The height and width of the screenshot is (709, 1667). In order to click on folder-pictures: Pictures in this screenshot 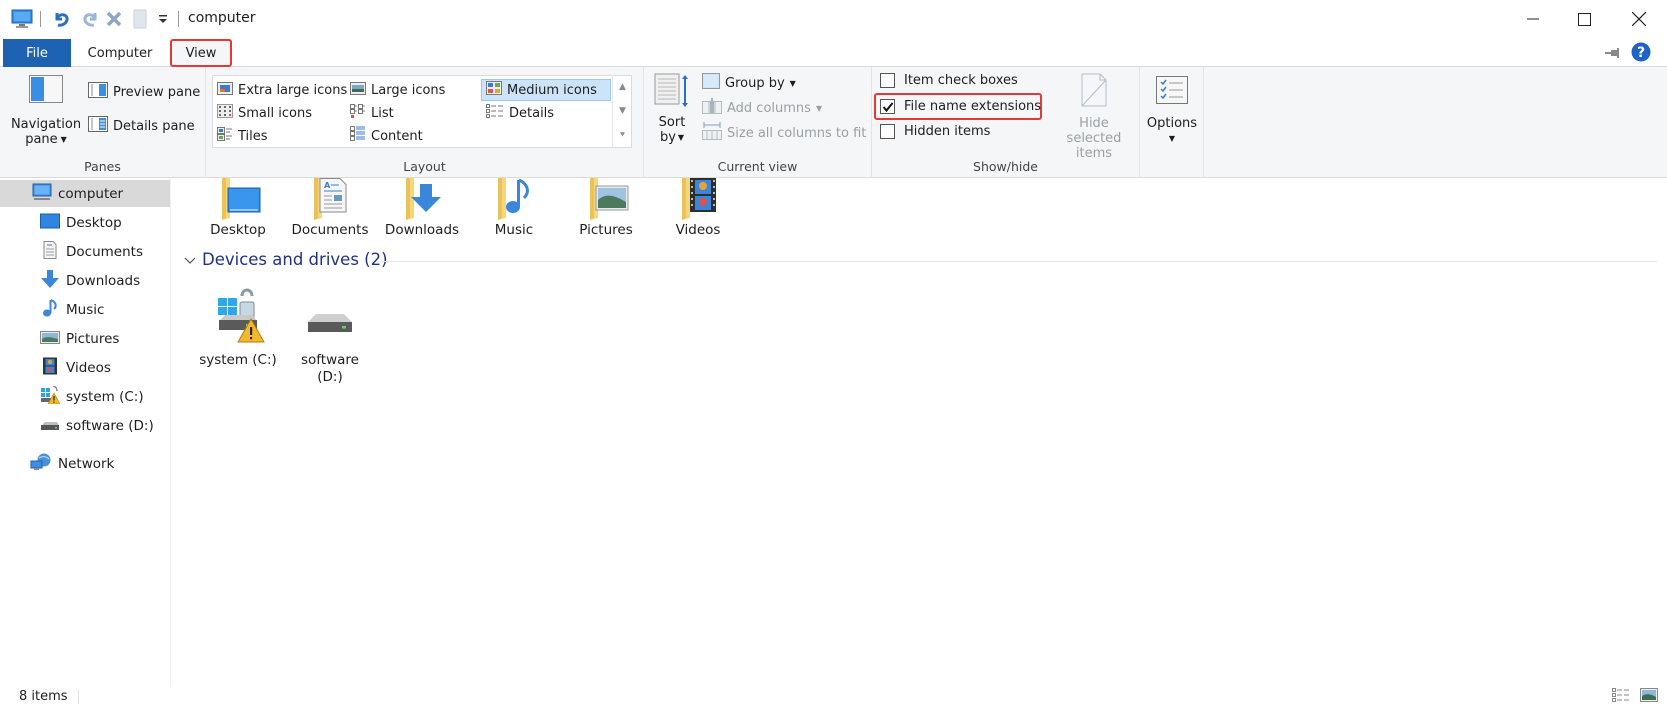, I will do `click(606, 214)`.